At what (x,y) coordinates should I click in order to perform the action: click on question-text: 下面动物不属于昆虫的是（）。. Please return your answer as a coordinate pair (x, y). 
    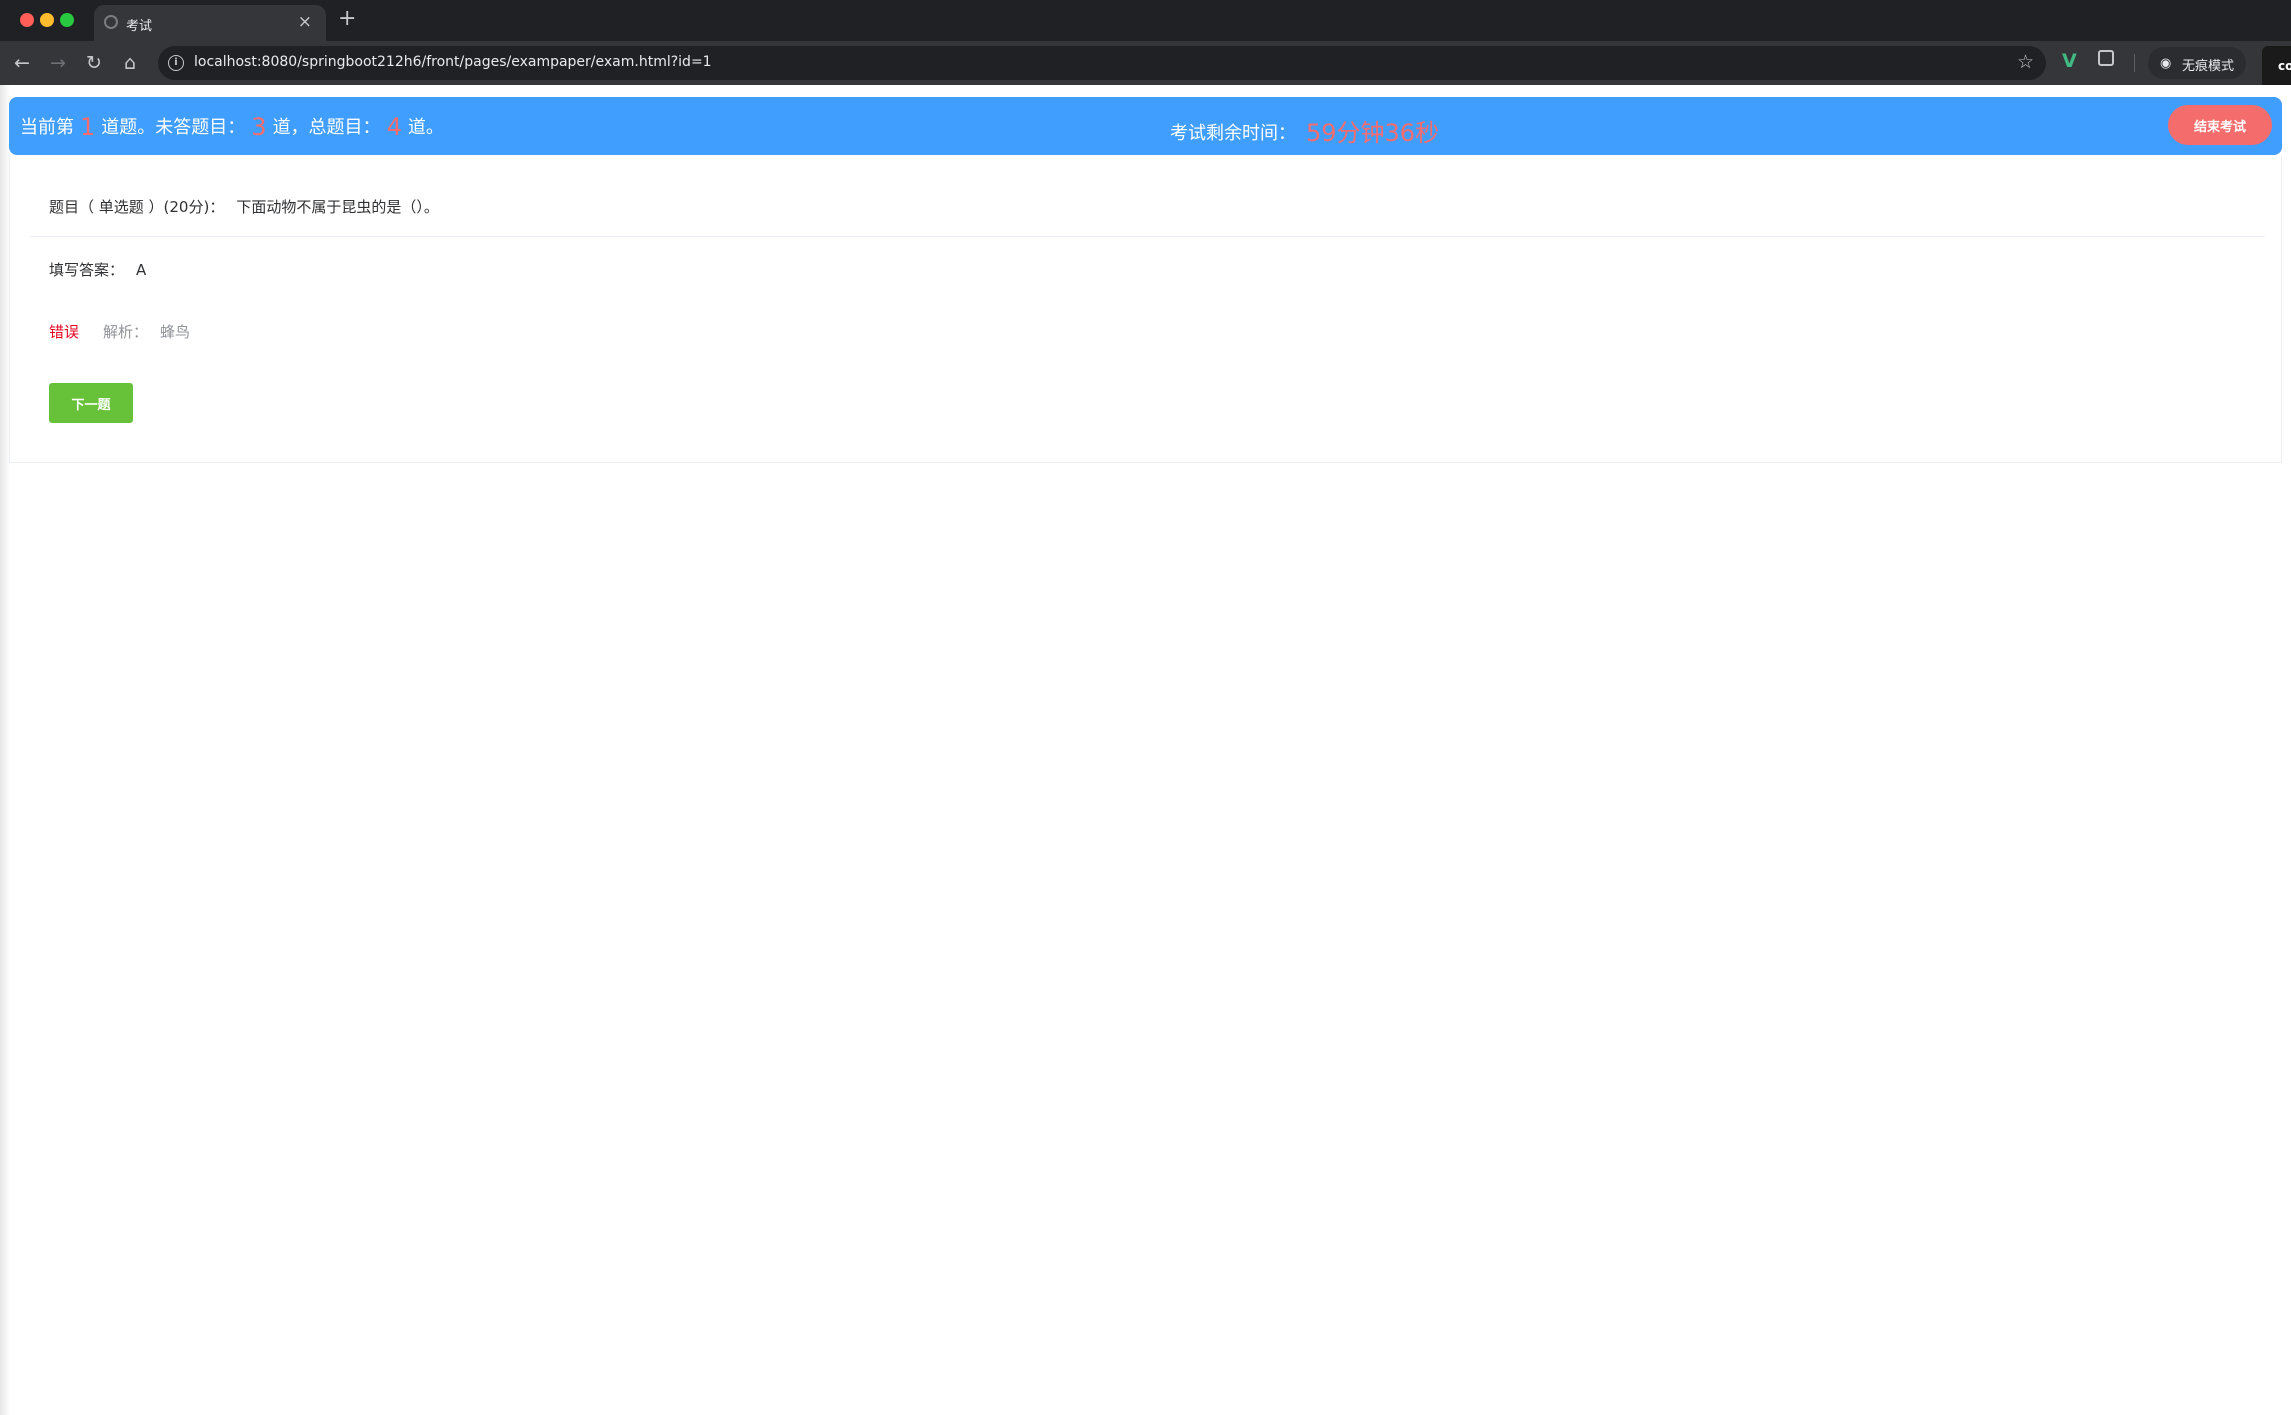
    Looking at the image, I should click on (337, 207).